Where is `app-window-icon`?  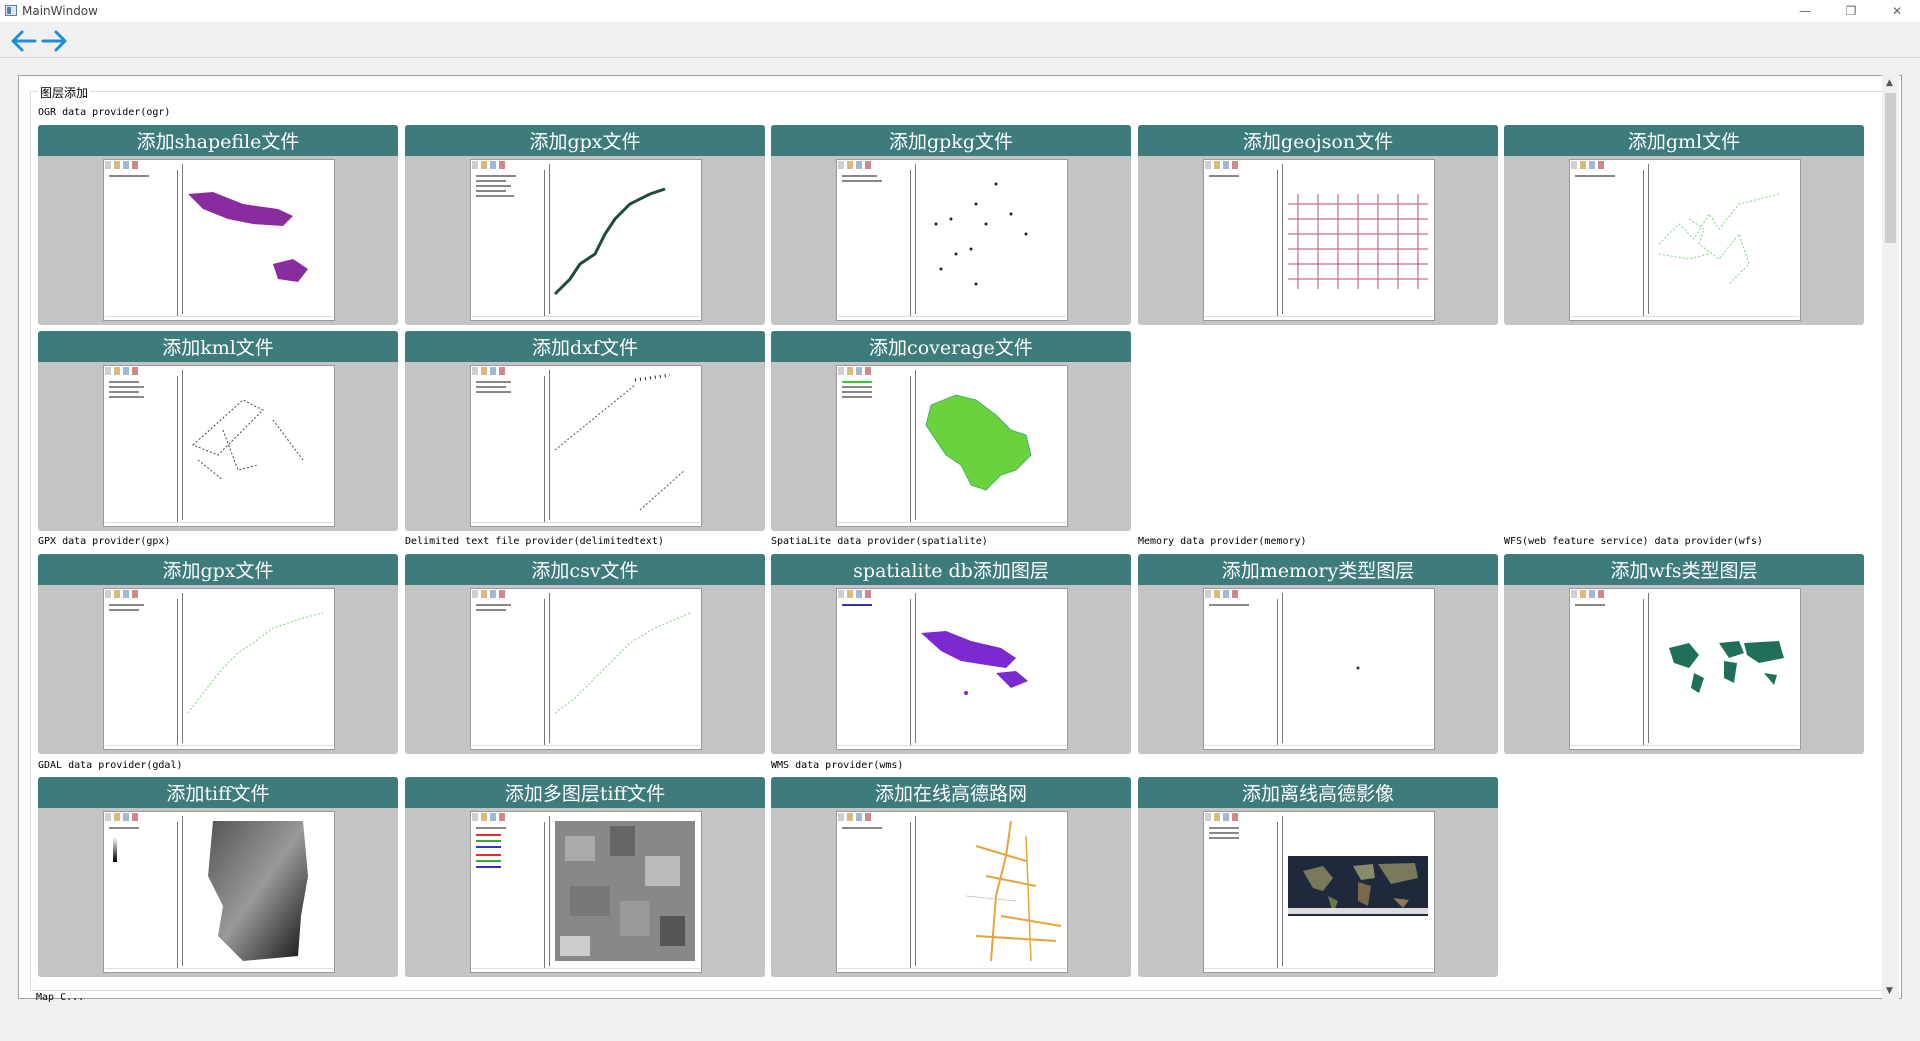 app-window-icon is located at coordinates (11, 10).